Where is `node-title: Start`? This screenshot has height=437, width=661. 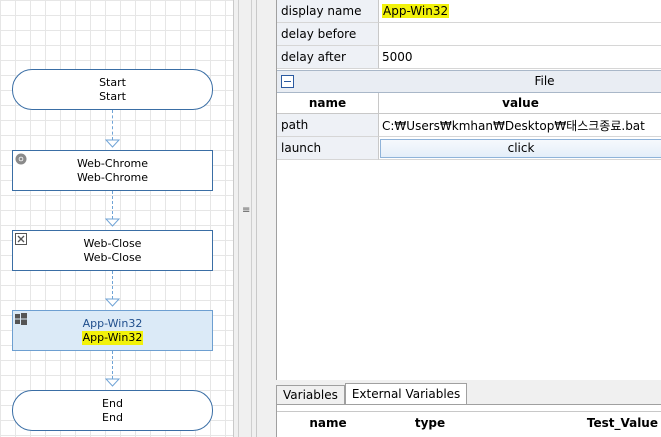
node-title: Start is located at coordinates (112, 82).